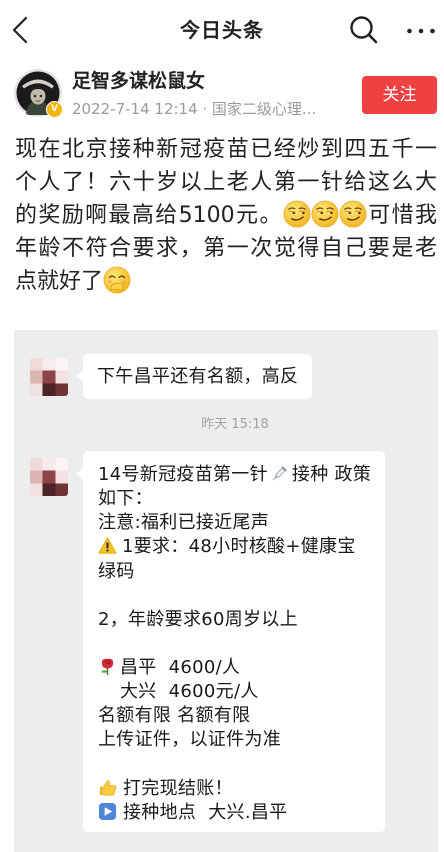 The height and width of the screenshot is (852, 444). What do you see at coordinates (279, 473) in the screenshot?
I see `syringe-icon` at bounding box center [279, 473].